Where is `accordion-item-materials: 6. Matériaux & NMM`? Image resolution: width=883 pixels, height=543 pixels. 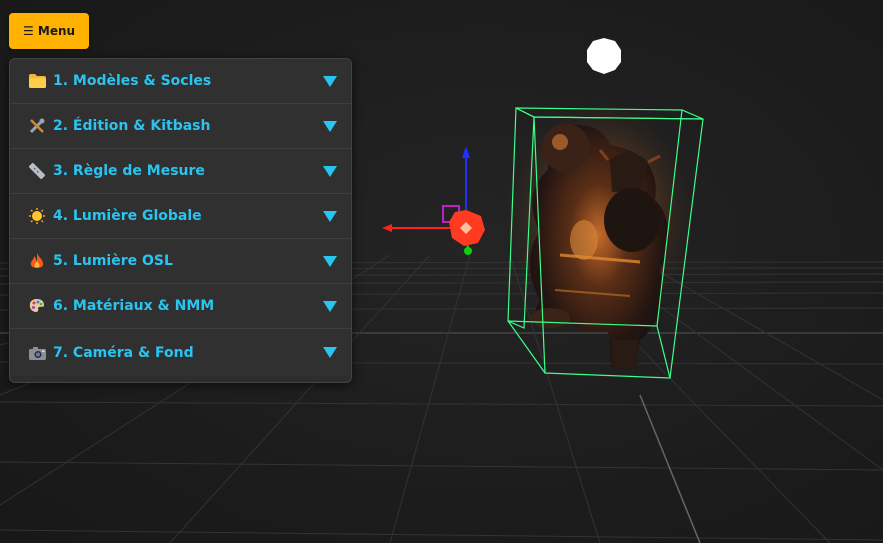 accordion-item-materials: 6. Matériaux & NMM is located at coordinates (180, 306).